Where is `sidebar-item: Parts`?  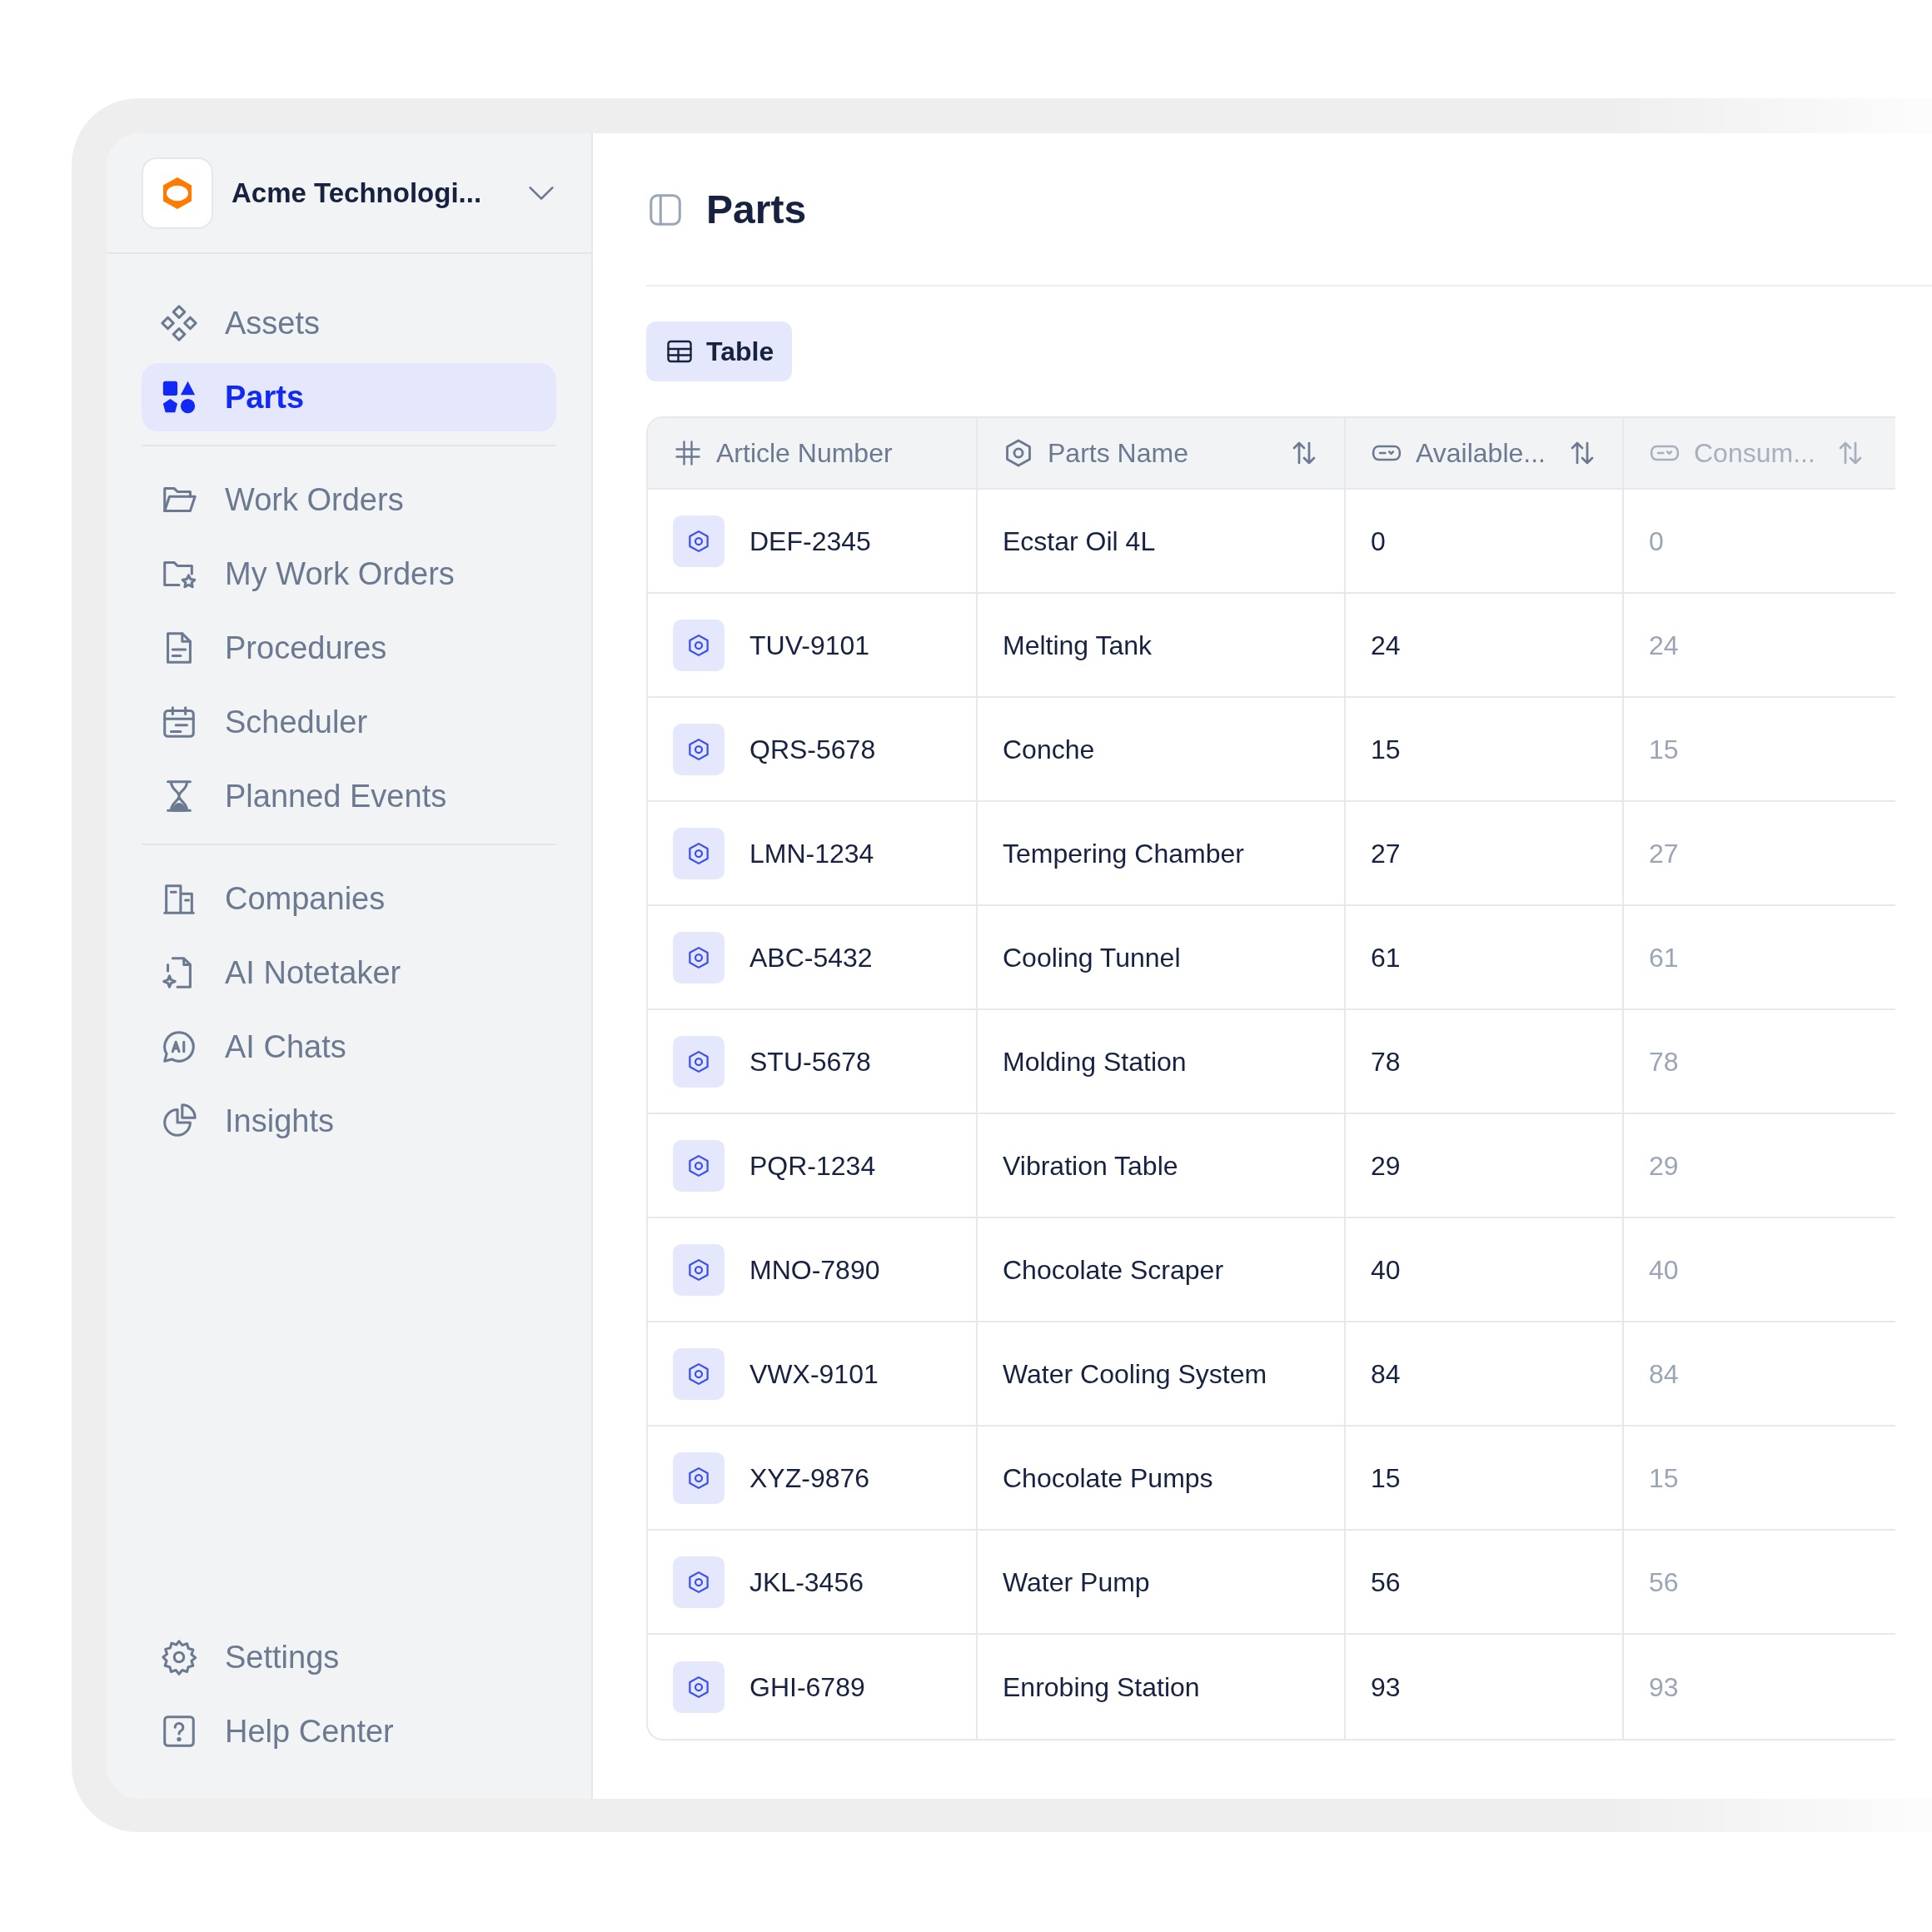 sidebar-item: Parts is located at coordinates (349, 397).